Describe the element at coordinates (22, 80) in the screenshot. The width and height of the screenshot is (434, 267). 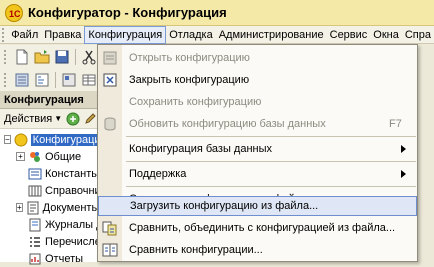
I see `config-tree-icon` at that location.